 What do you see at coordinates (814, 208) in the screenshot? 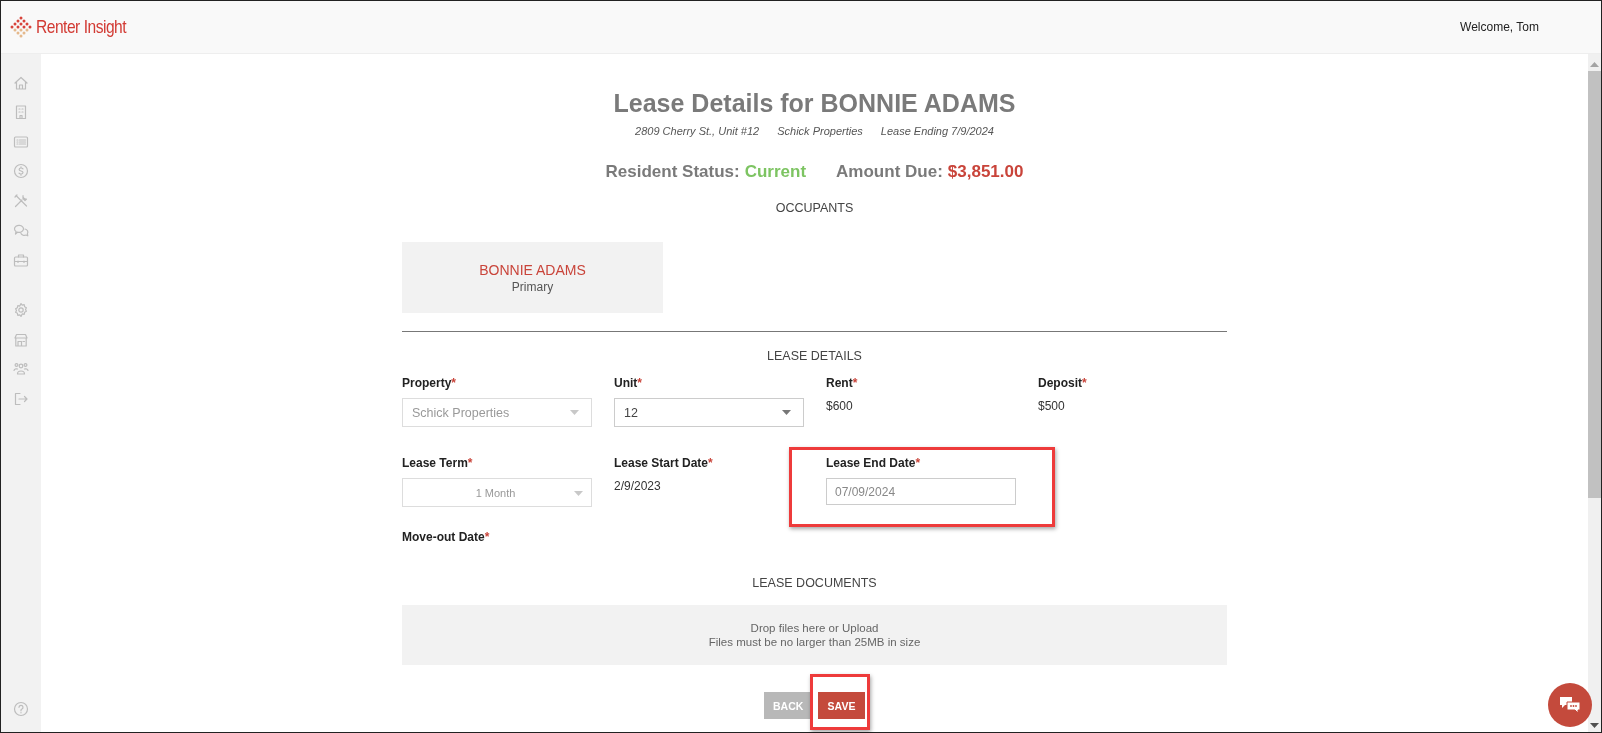
I see `section-heading: OCCUPANTS` at bounding box center [814, 208].